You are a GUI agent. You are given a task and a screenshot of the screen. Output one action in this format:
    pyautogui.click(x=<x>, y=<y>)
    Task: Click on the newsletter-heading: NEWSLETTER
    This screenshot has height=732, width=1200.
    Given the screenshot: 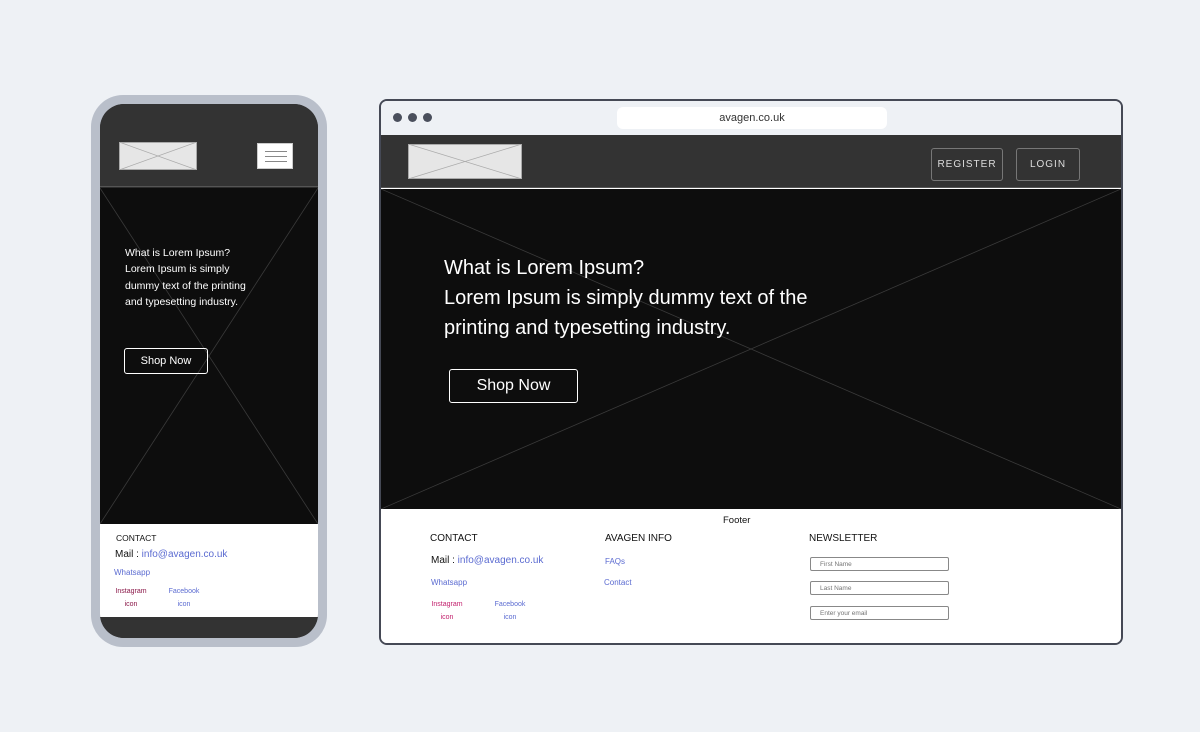 What is the action you would take?
    pyautogui.click(x=843, y=538)
    